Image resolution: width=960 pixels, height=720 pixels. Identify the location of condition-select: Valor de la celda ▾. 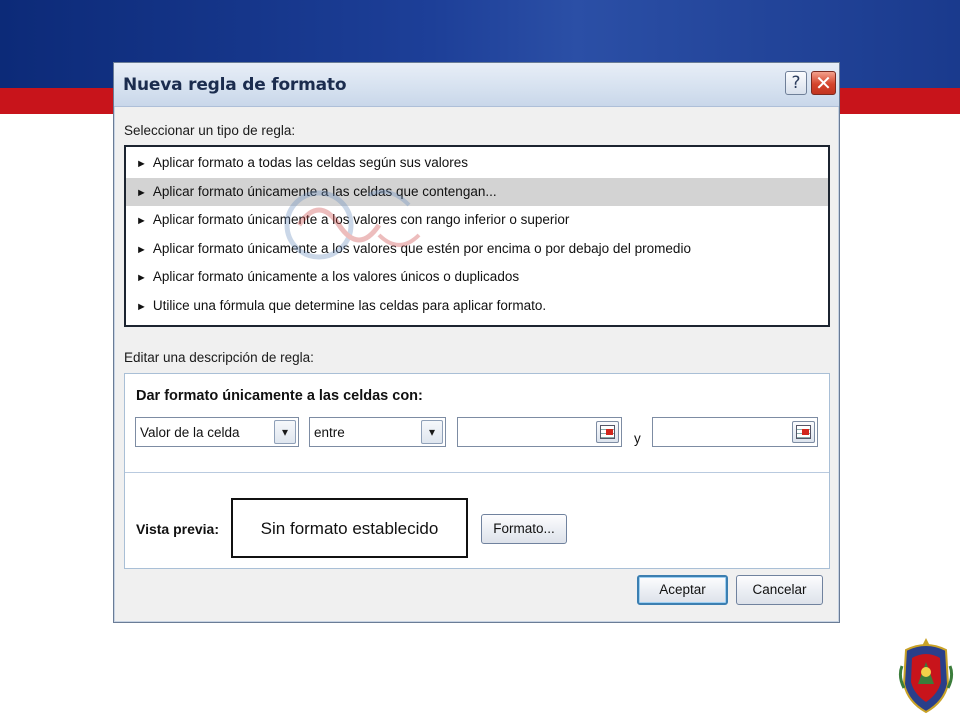
(217, 432).